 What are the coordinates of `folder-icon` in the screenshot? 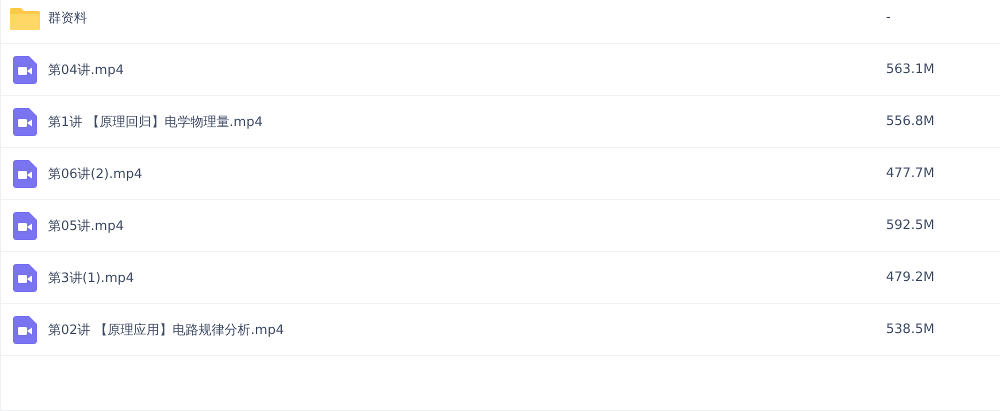 It's located at (25, 18).